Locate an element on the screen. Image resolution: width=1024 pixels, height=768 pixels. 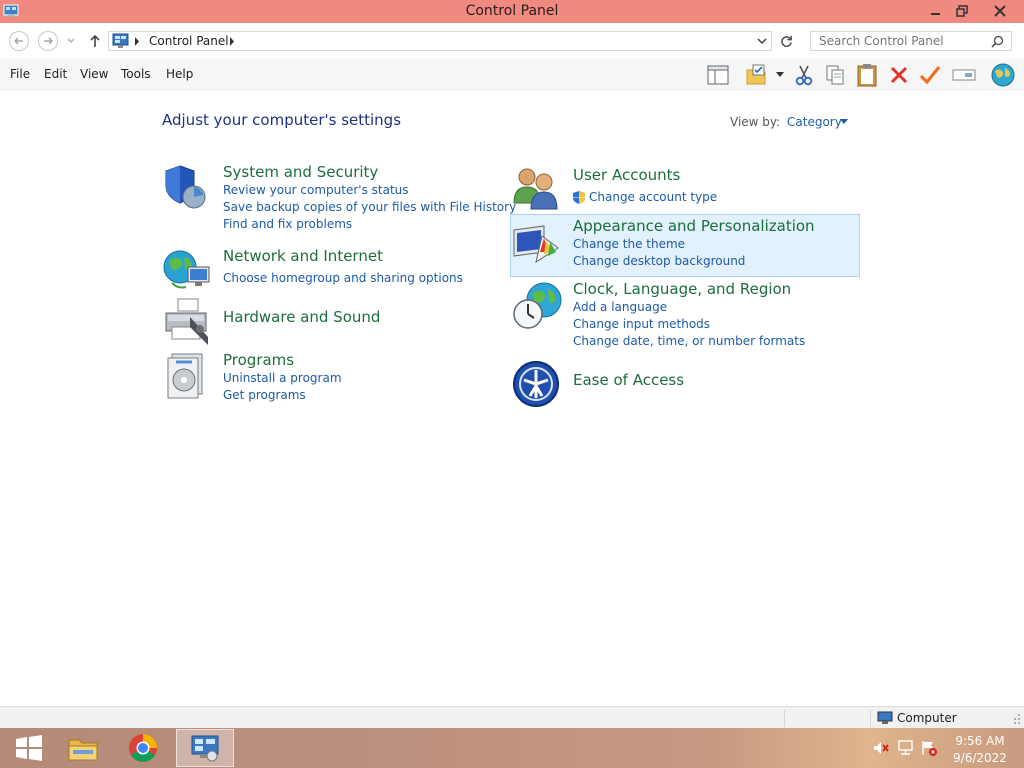
copy-button is located at coordinates (835, 75).